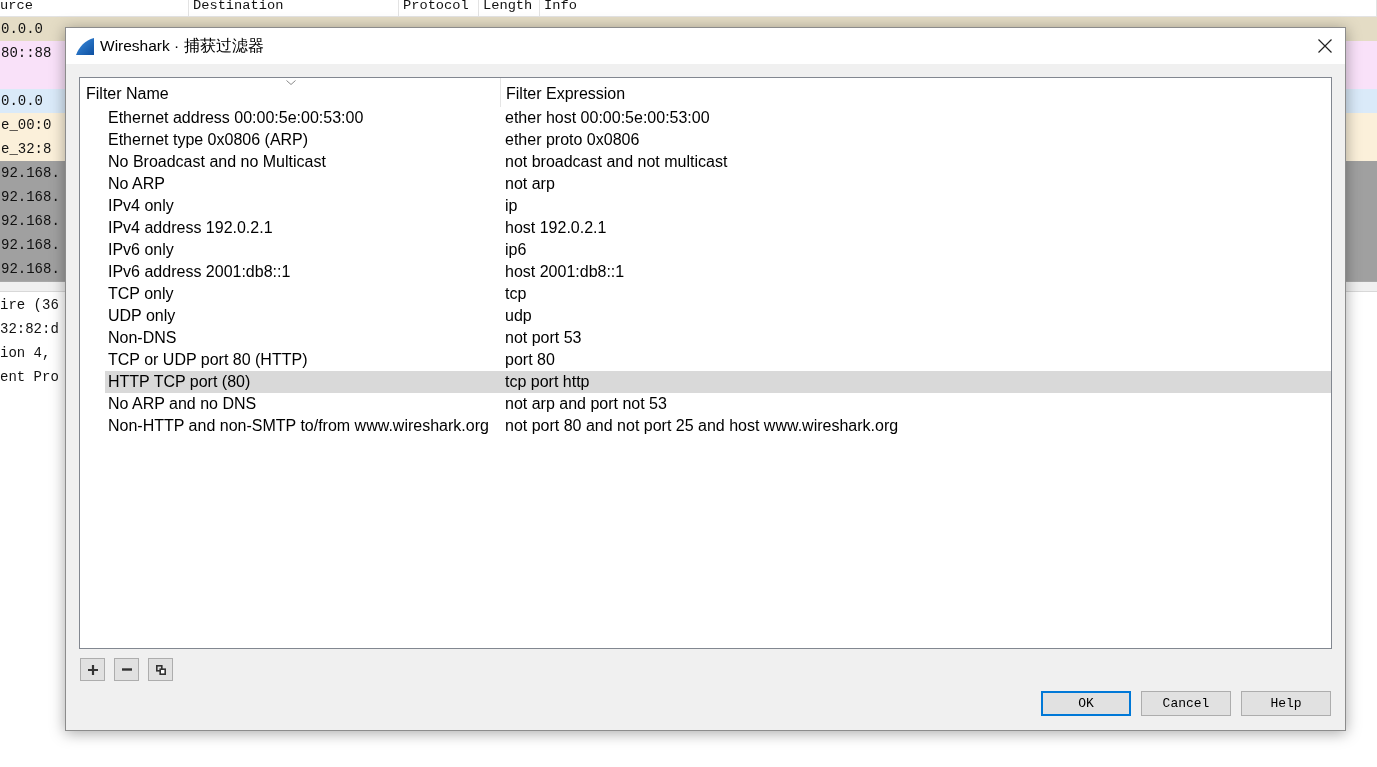 The height and width of the screenshot is (767, 1377). I want to click on table-row: HTTP TCP port (80) tcp port http, so click(718, 382).